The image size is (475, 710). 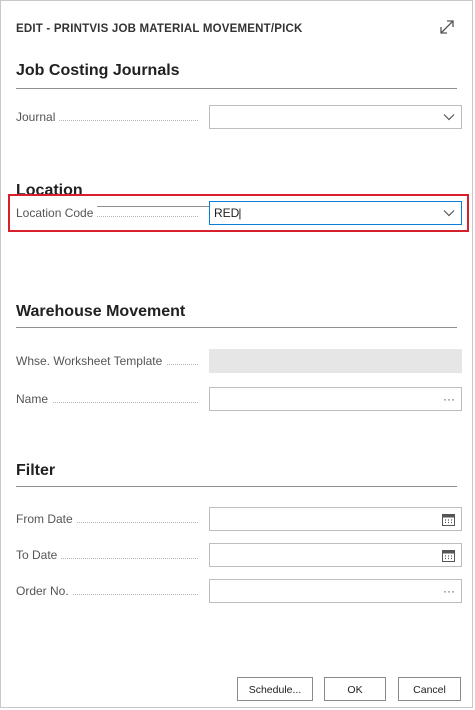 What do you see at coordinates (335, 117) in the screenshot?
I see `journal-select` at bounding box center [335, 117].